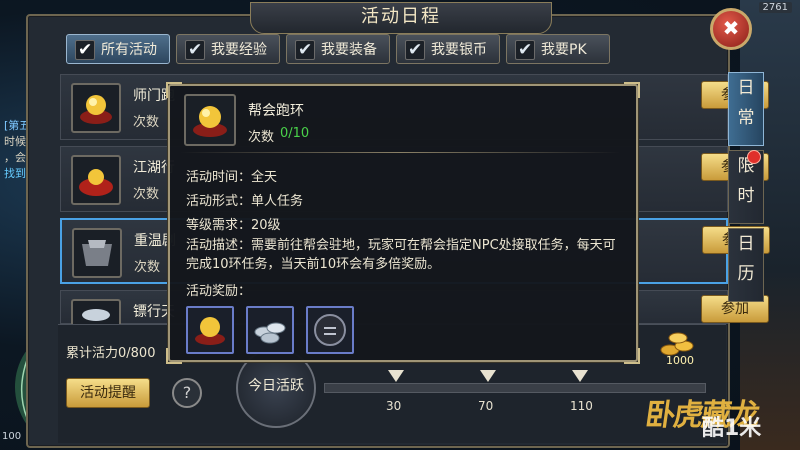 The image size is (800, 450). Describe the element at coordinates (349, 50) in the screenshot. I see `tab-label: 我要装备` at that location.